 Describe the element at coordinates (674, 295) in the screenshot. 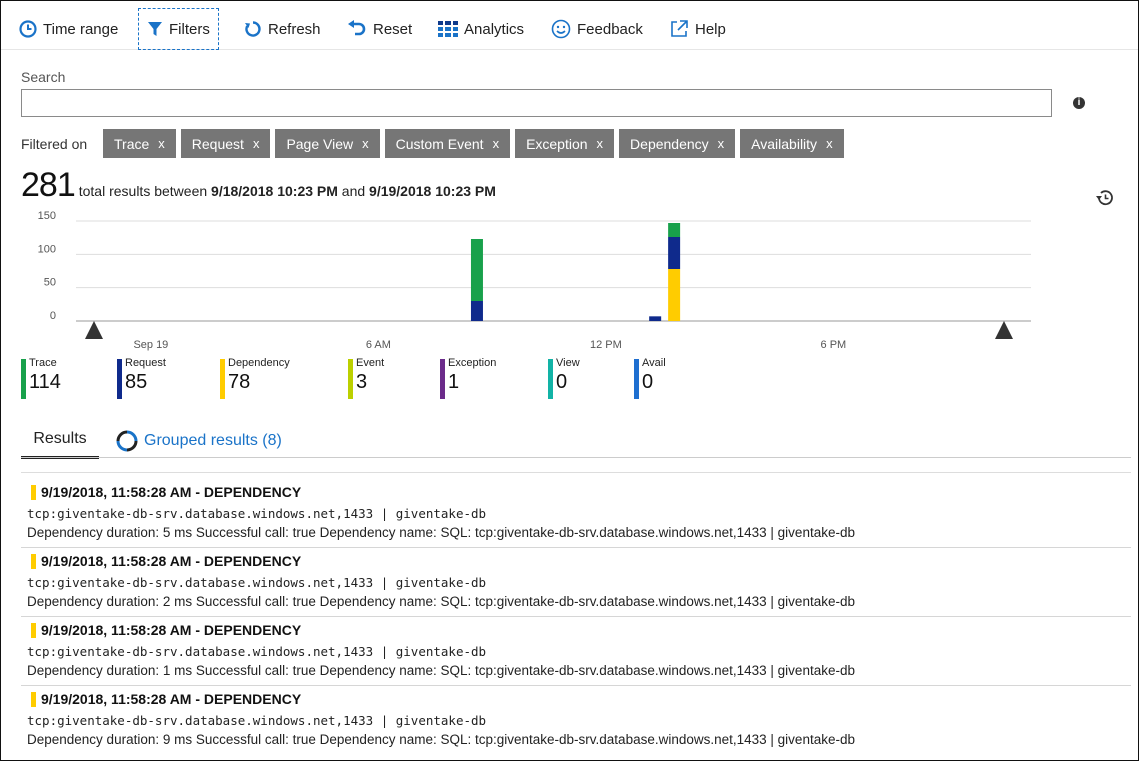

I see `bar-segment-dependency` at that location.